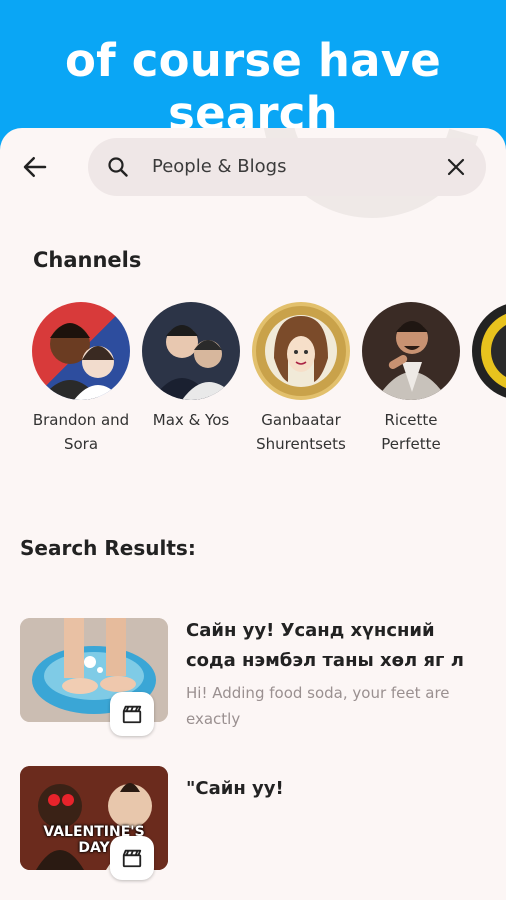  What do you see at coordinates (411, 432) in the screenshot?
I see `channel-name: Ricette Perfette` at bounding box center [411, 432].